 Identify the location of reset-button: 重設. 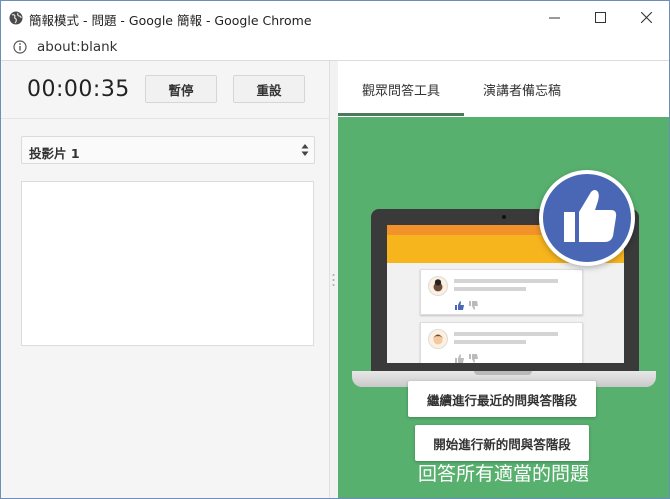
(269, 89).